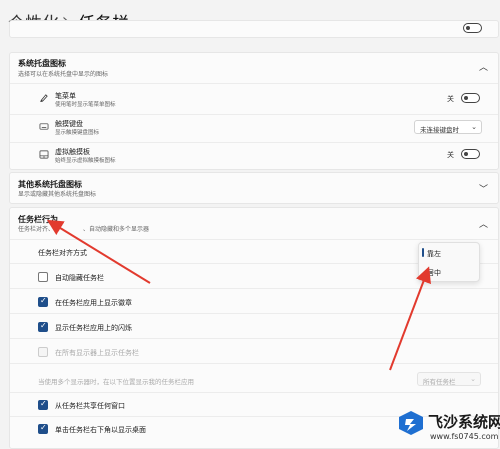 This screenshot has height=449, width=500. What do you see at coordinates (464, 436) in the screenshot?
I see `watermark-url: www.fs0745.com` at bounding box center [464, 436].